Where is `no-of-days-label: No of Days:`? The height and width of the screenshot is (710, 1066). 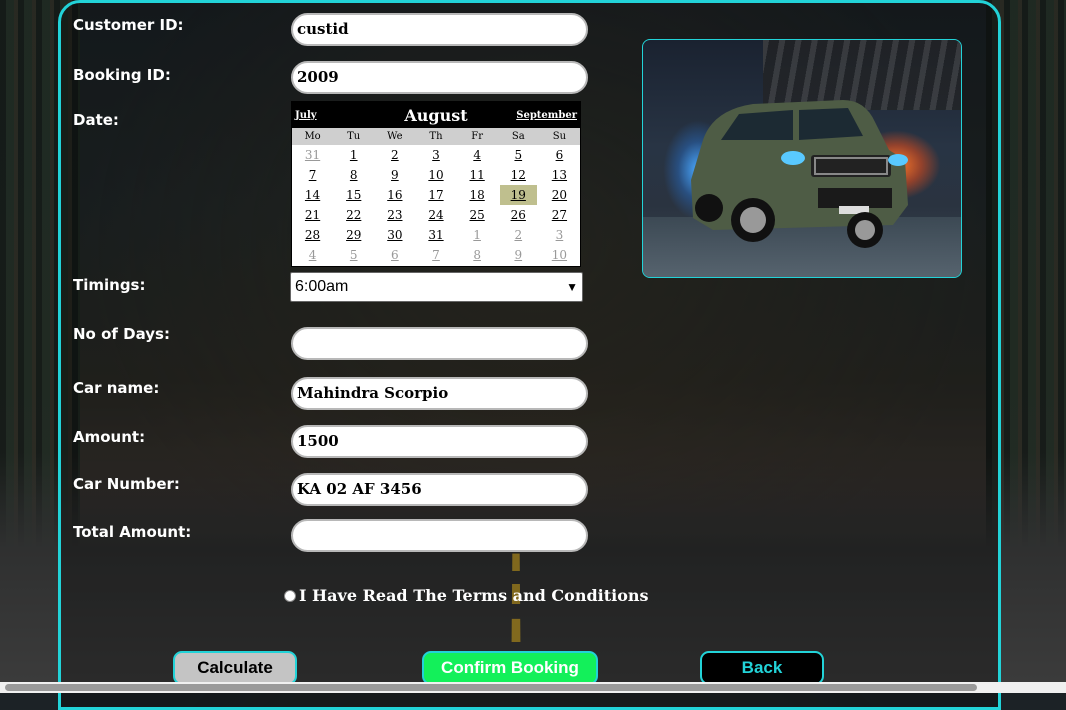
no-of-days-label: No of Days: is located at coordinates (121, 334).